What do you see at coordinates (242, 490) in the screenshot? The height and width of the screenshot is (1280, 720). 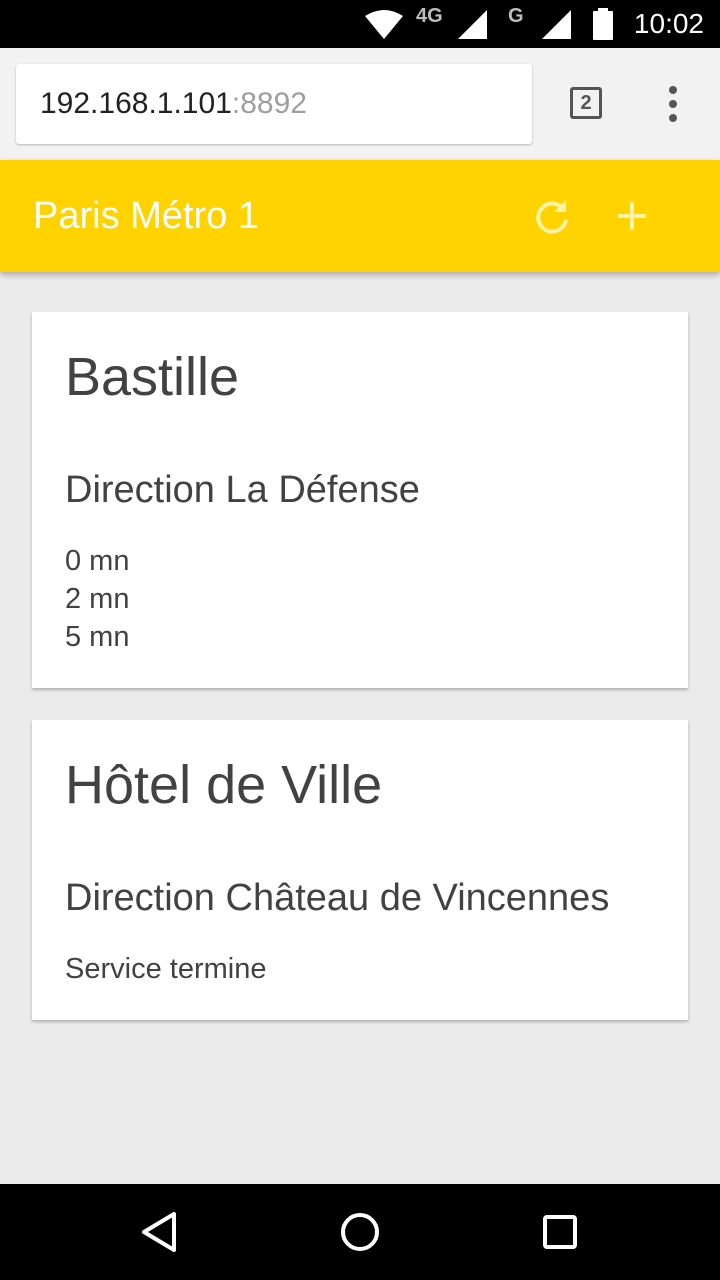 I see `direction-label: Direction La Défense` at bounding box center [242, 490].